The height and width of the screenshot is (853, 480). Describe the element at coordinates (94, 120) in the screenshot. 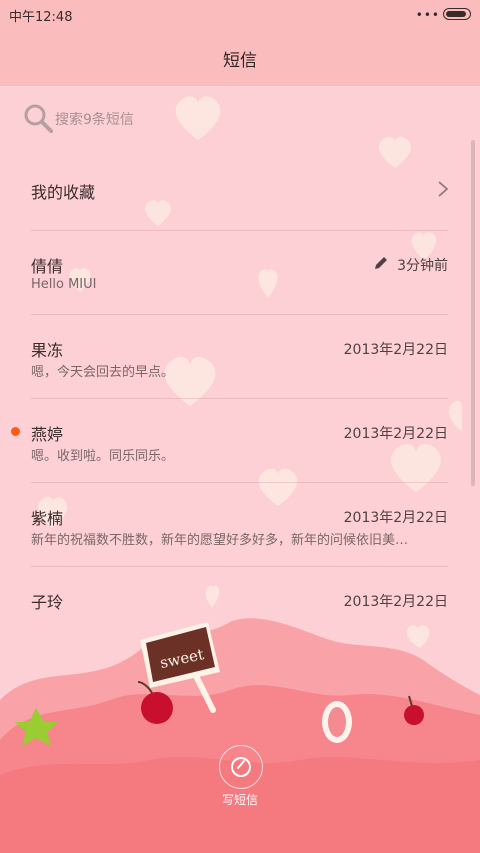

I see `search-placeholder: 搜索9条短信` at that location.